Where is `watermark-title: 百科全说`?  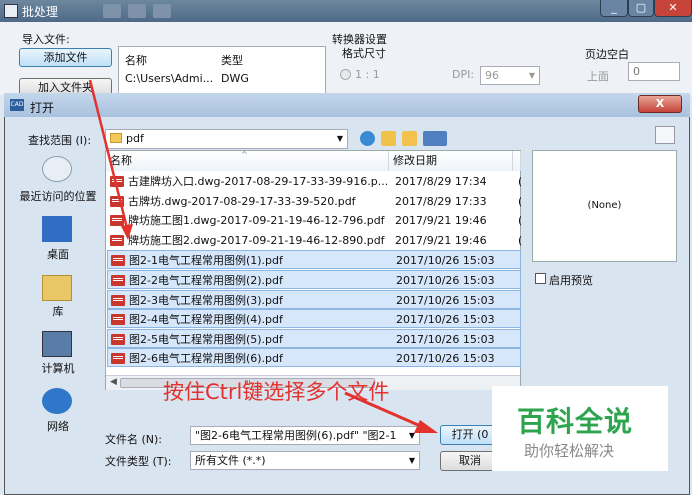 watermark-title: 百科全说 is located at coordinates (575, 421).